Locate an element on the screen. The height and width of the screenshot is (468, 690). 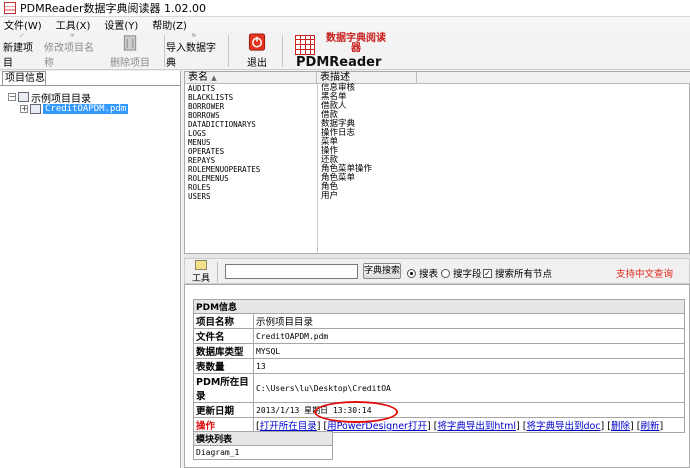
tools-icon is located at coordinates (201, 265).